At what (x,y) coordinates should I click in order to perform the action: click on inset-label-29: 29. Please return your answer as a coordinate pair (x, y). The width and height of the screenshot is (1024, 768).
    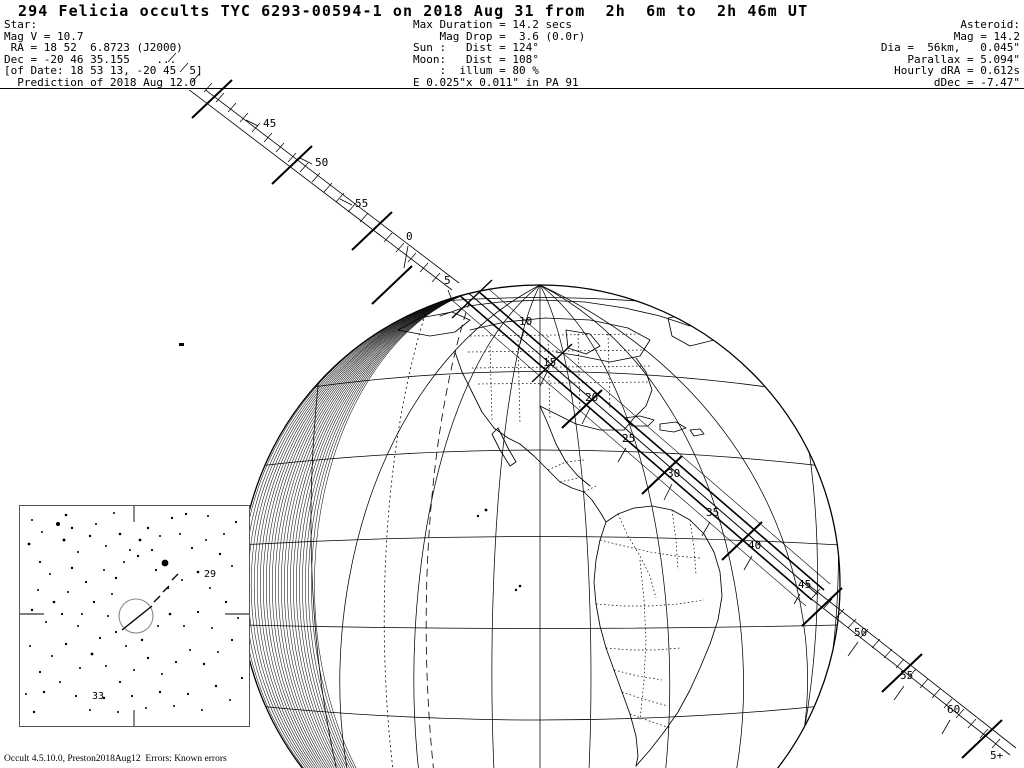
    Looking at the image, I should click on (210, 574).